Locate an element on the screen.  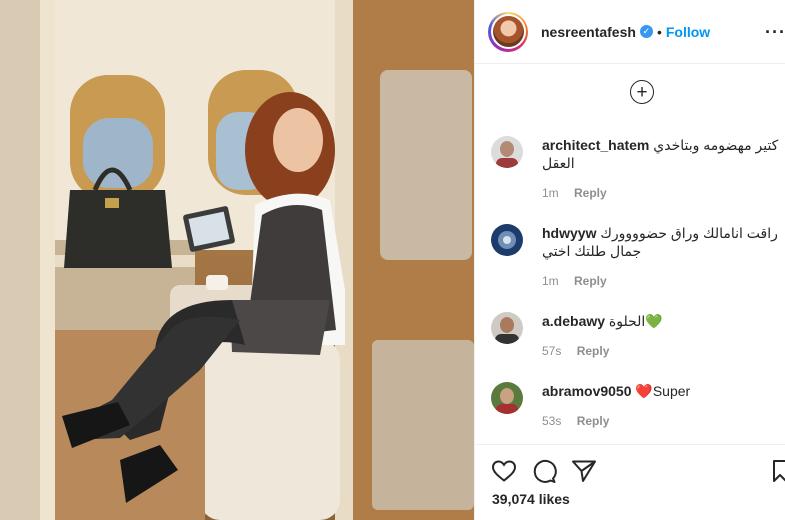
comment-text: الحلوة is located at coordinates (627, 321).